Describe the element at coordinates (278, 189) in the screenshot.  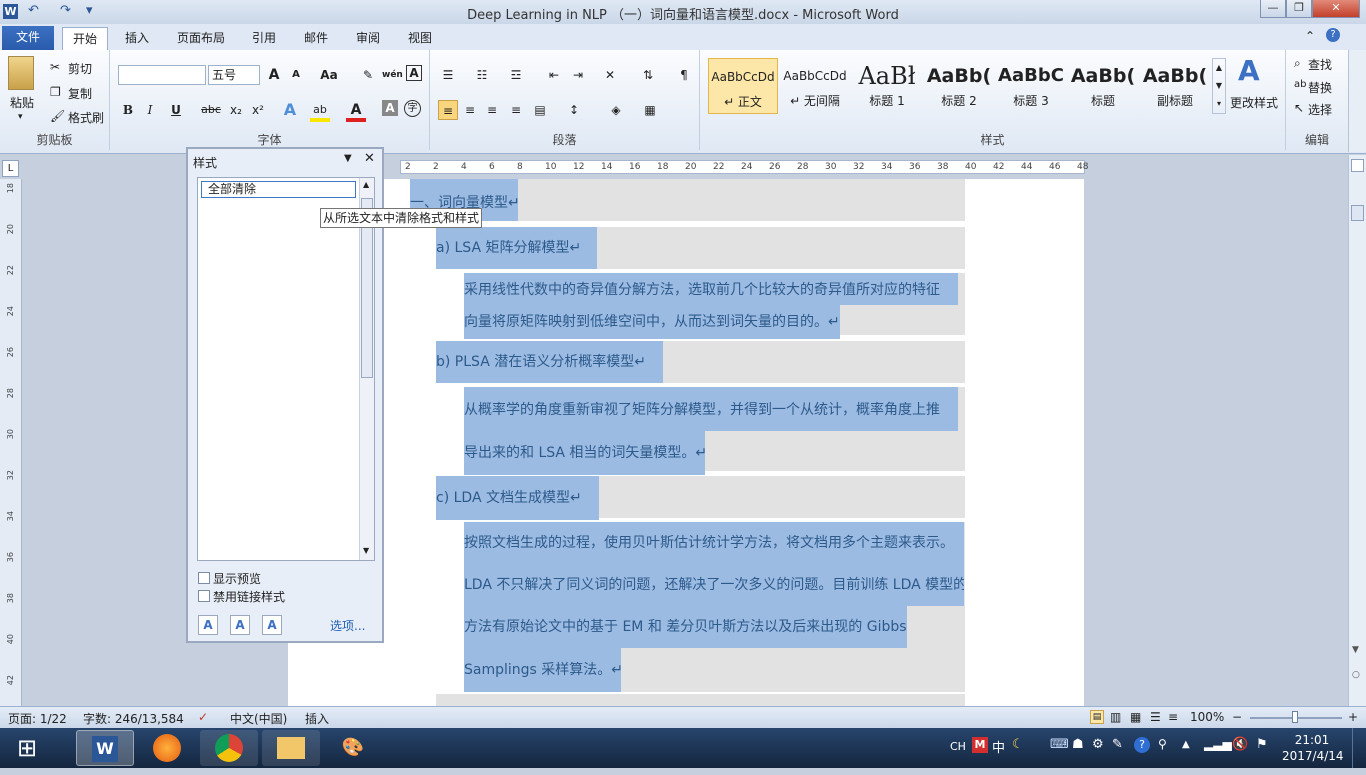
I see `style-clear-all: 全部清除` at that location.